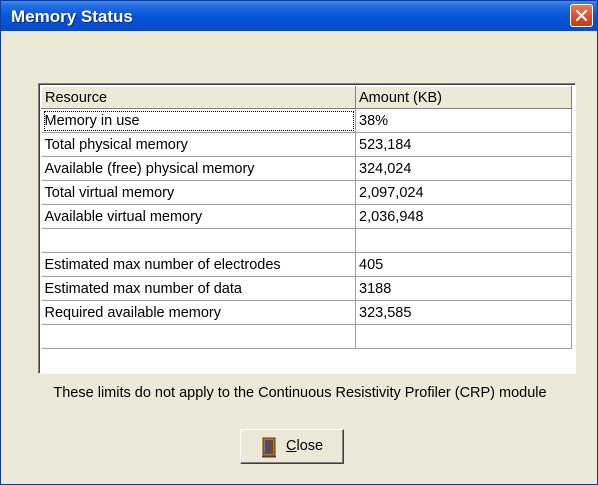 Image resolution: width=598 pixels, height=485 pixels. I want to click on resource-cell: Estimated max number of data, so click(198, 288).